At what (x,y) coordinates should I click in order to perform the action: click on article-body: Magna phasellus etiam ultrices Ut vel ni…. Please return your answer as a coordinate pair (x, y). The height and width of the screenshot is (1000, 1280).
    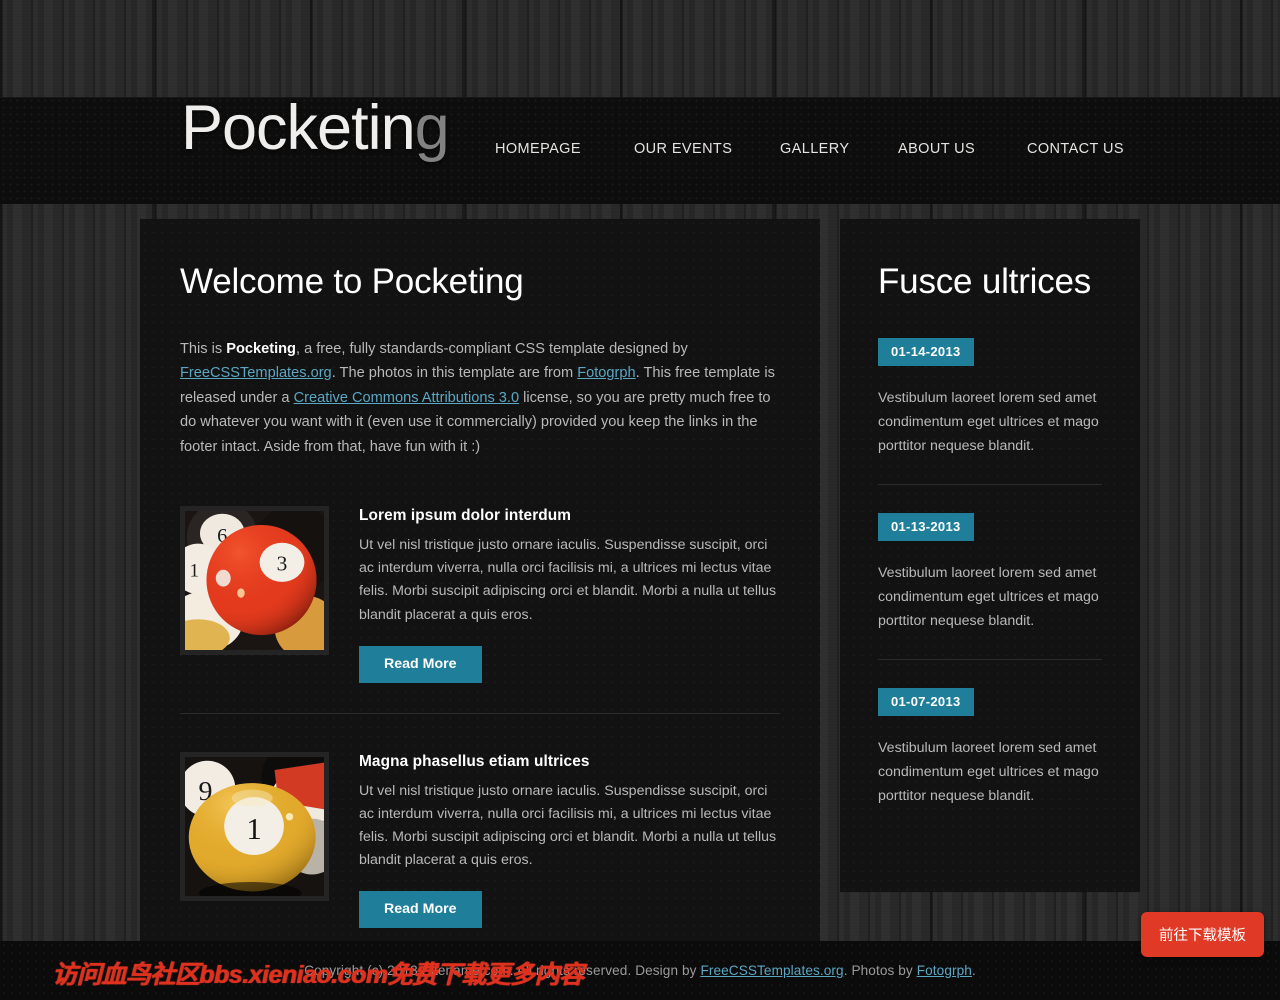
    Looking at the image, I should click on (569, 840).